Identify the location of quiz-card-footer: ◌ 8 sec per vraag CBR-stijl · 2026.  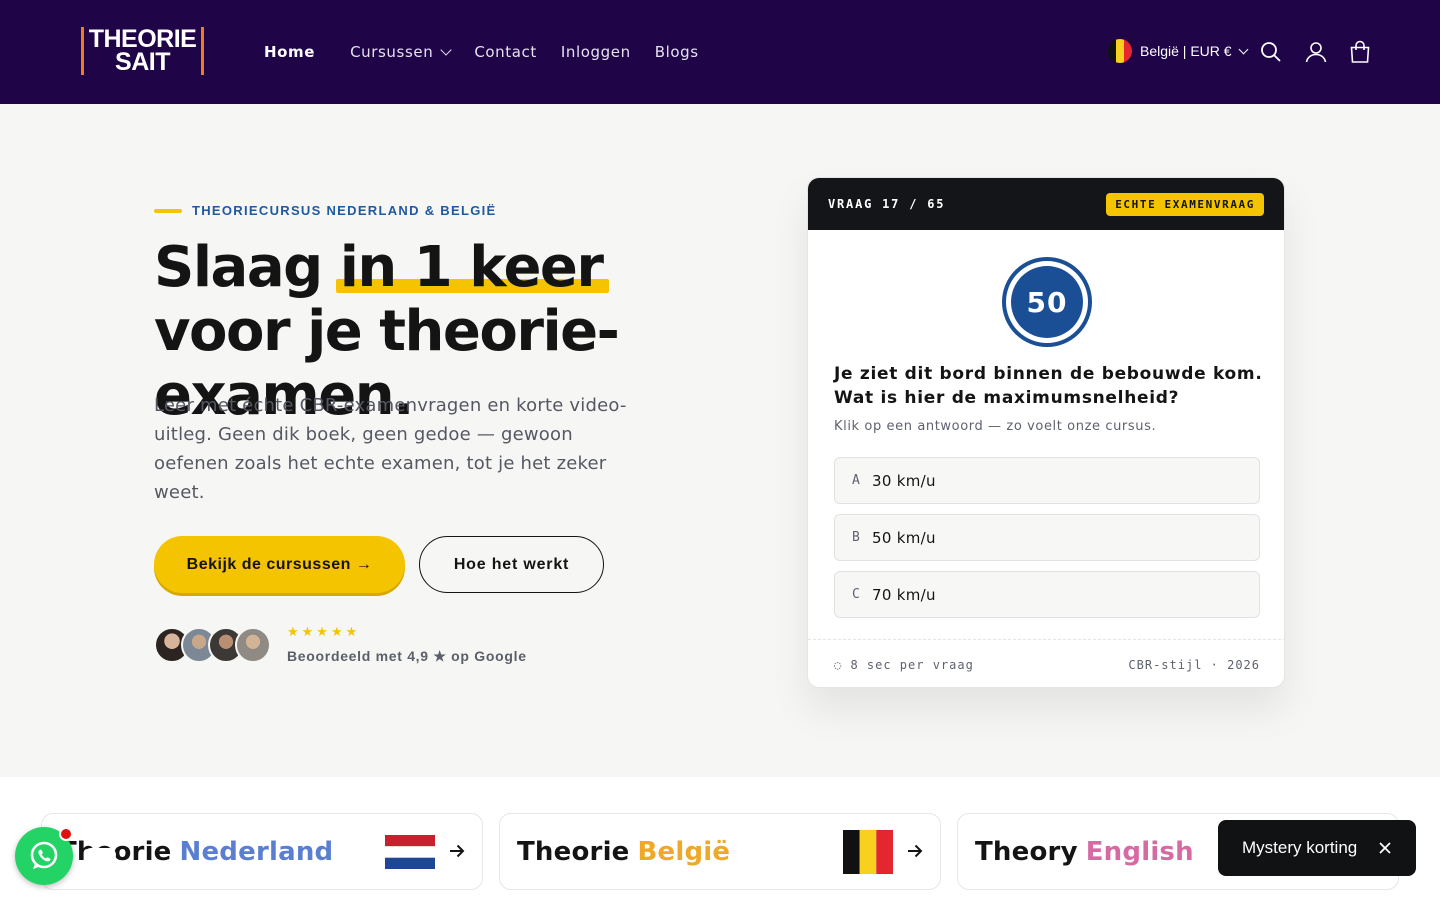
(1046, 663).